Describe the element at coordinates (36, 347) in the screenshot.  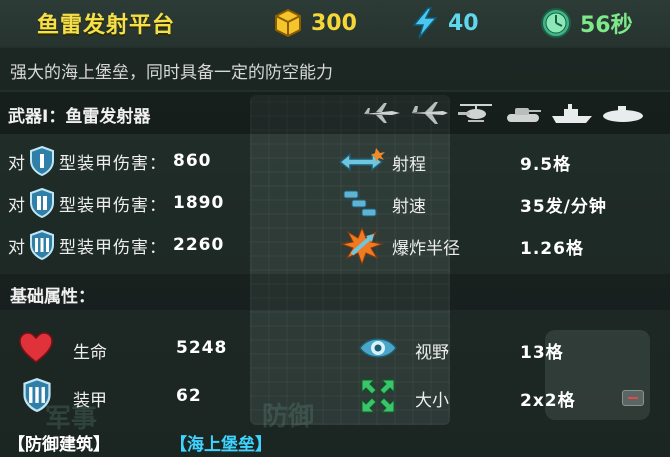
I see `heart-icon` at that location.